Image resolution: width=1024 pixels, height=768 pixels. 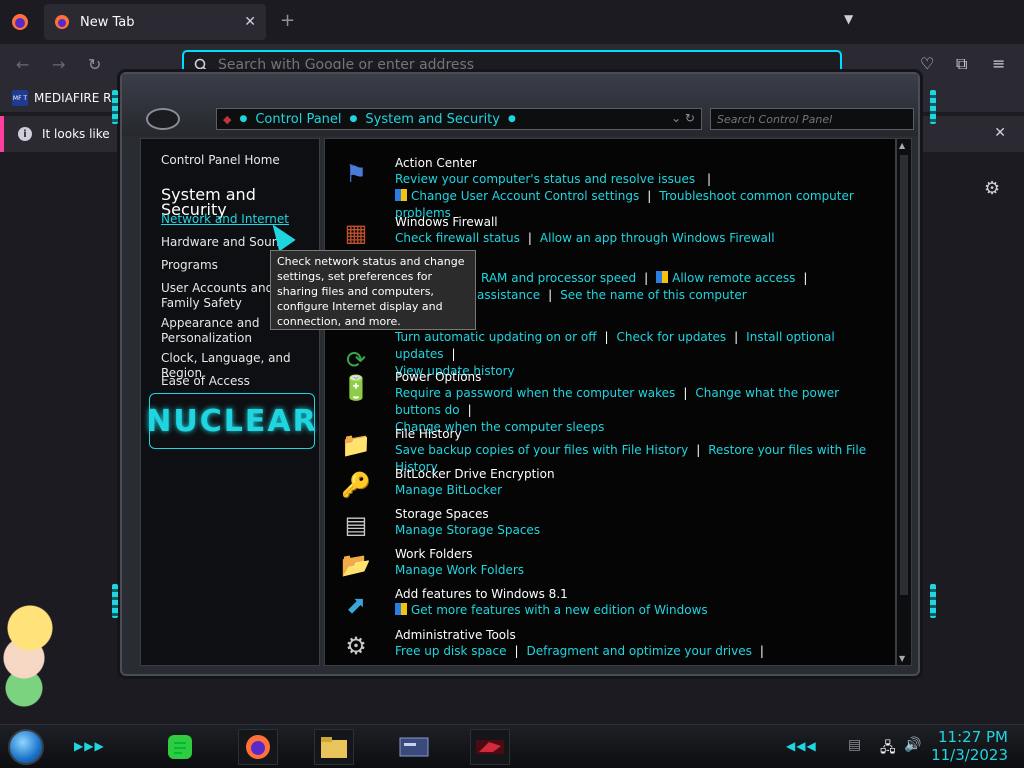 I want to click on breadcrumb-system-security: System and Security, so click(x=432, y=119).